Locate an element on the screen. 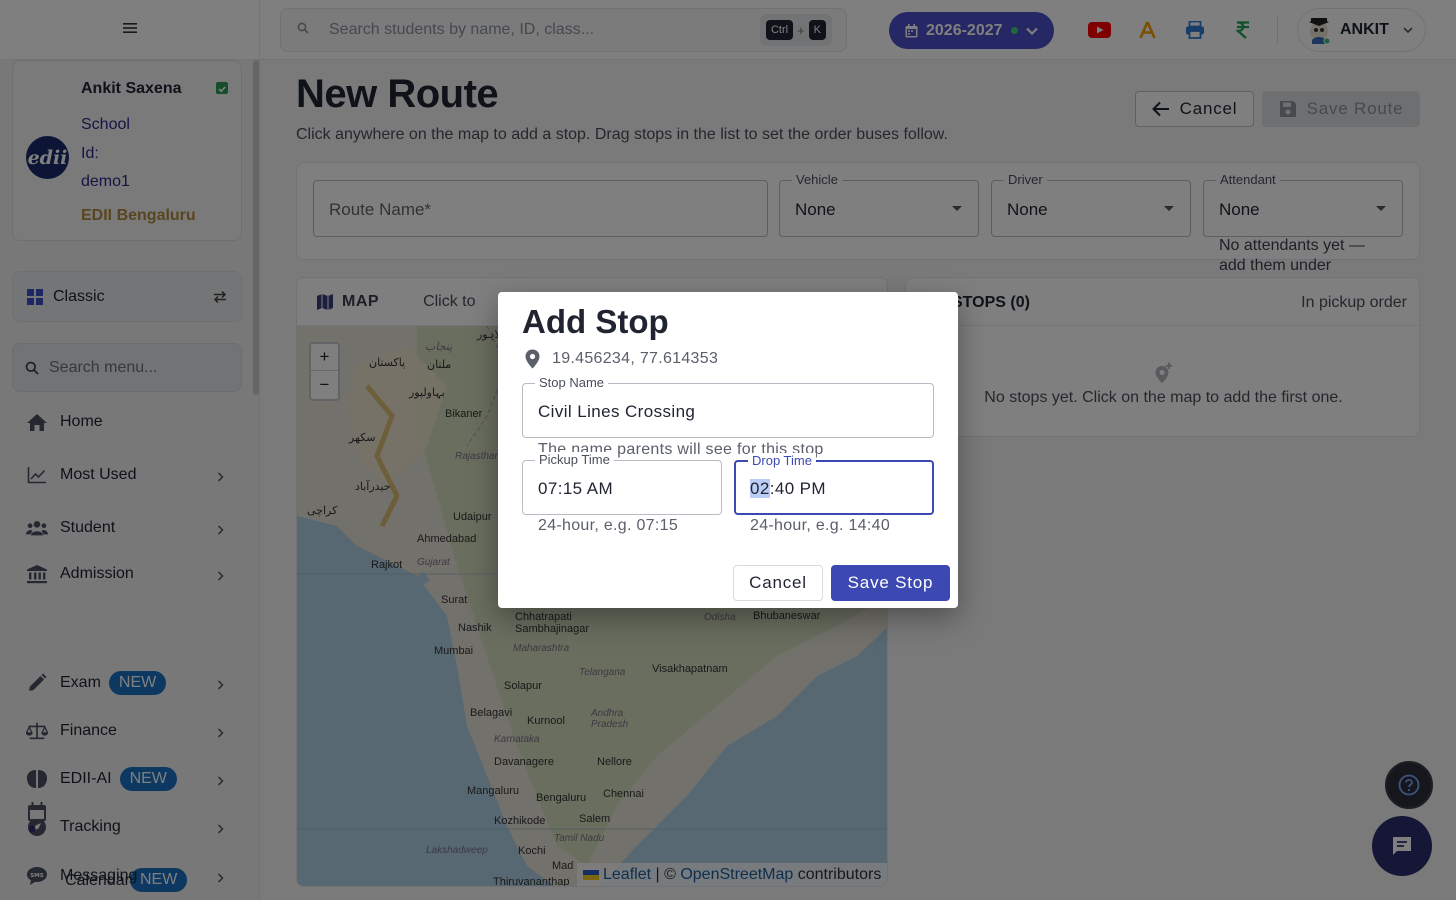 The width and height of the screenshot is (1456, 900). stop-coordinates: 19.456234, 77.614353 is located at coordinates (635, 358).